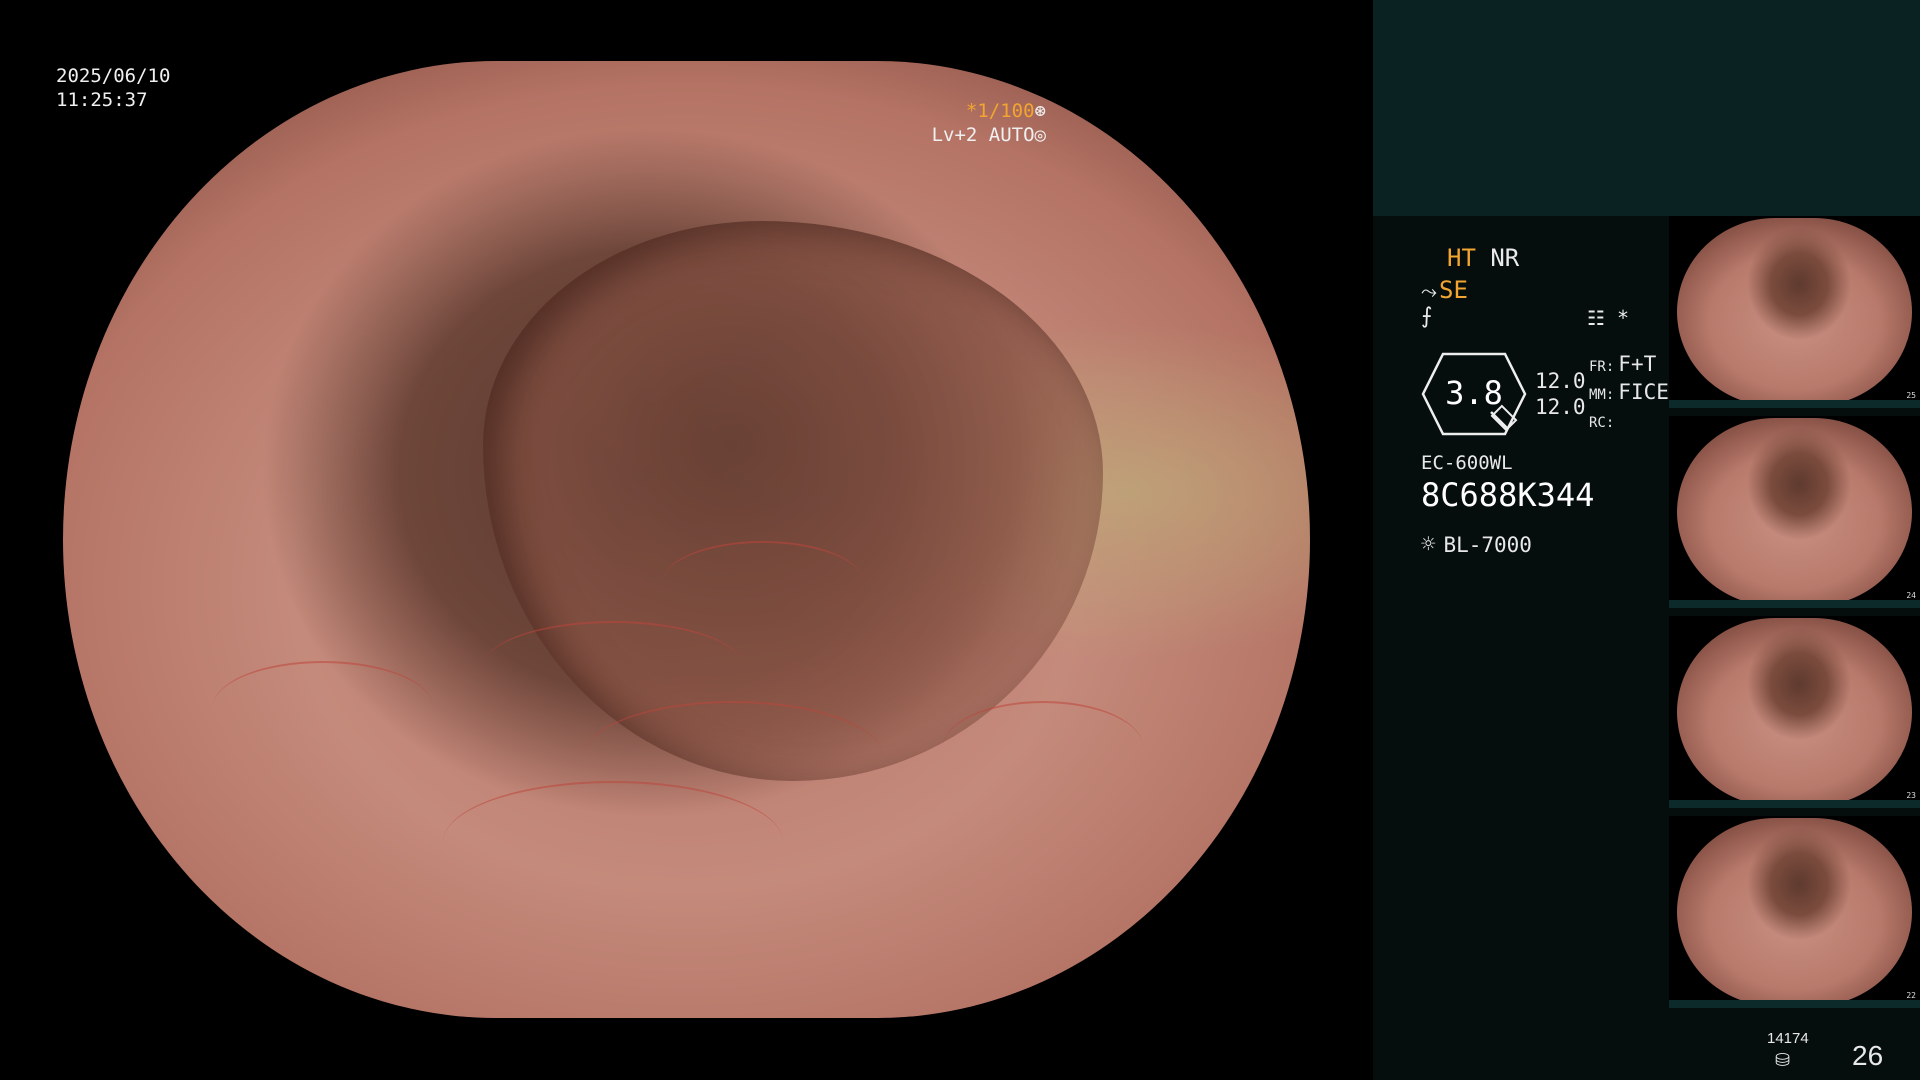 The height and width of the screenshot is (1080, 1920). What do you see at coordinates (1000, 111) in the screenshot?
I see `shutter-speed: *1/100` at bounding box center [1000, 111].